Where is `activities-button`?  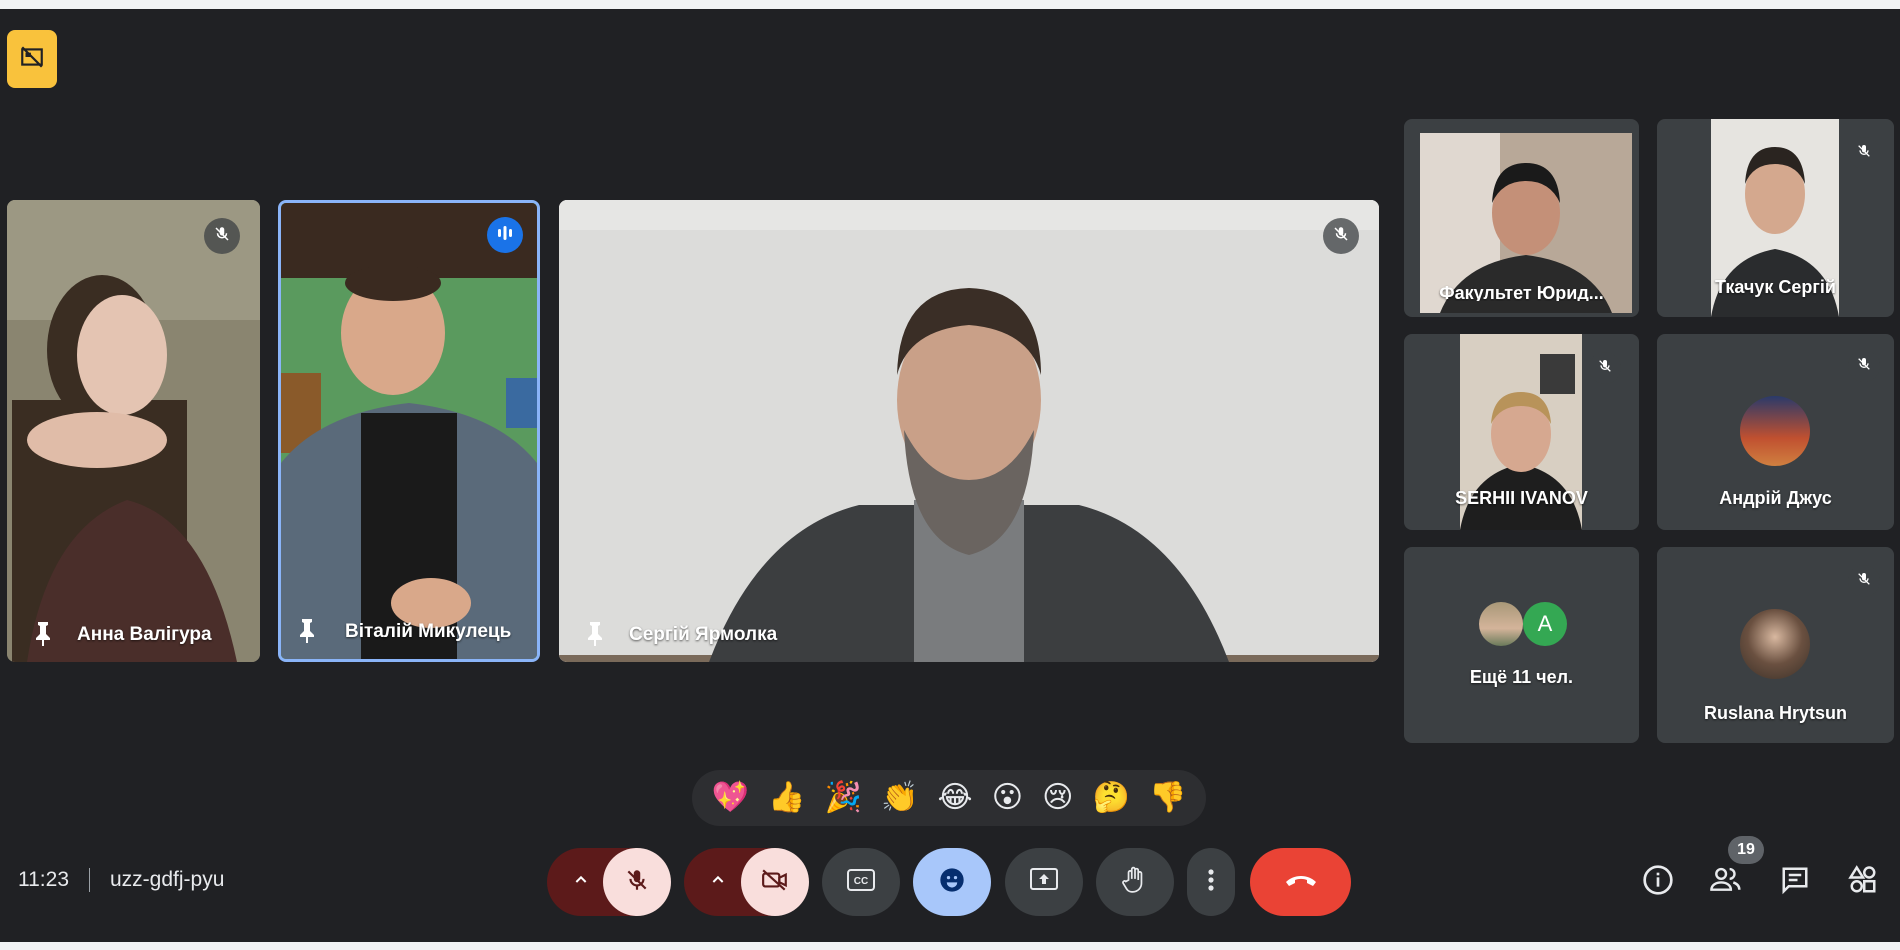
activities-button is located at coordinates (1863, 882).